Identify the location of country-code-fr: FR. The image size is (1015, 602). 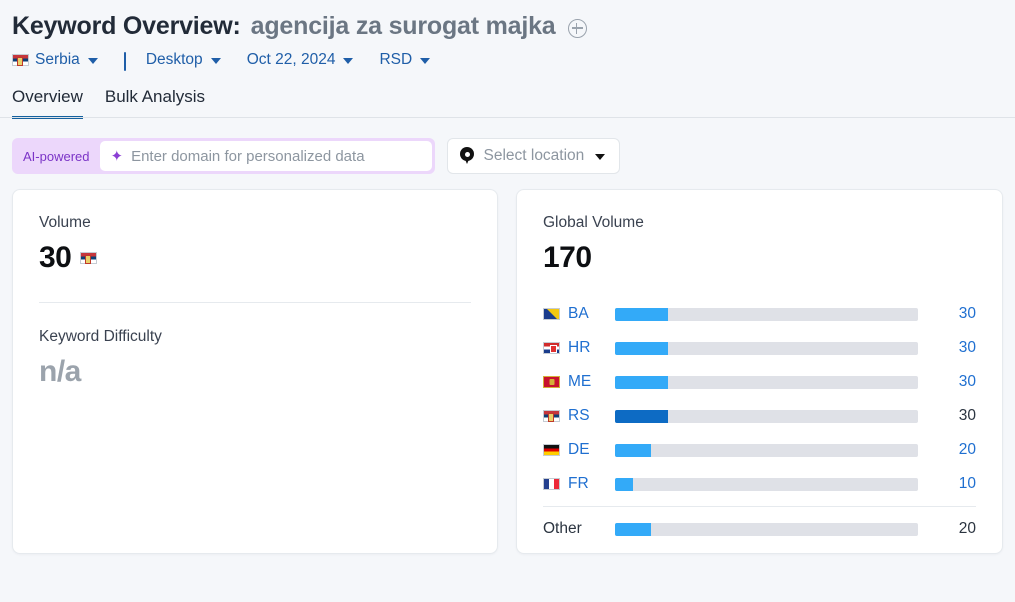
(578, 484).